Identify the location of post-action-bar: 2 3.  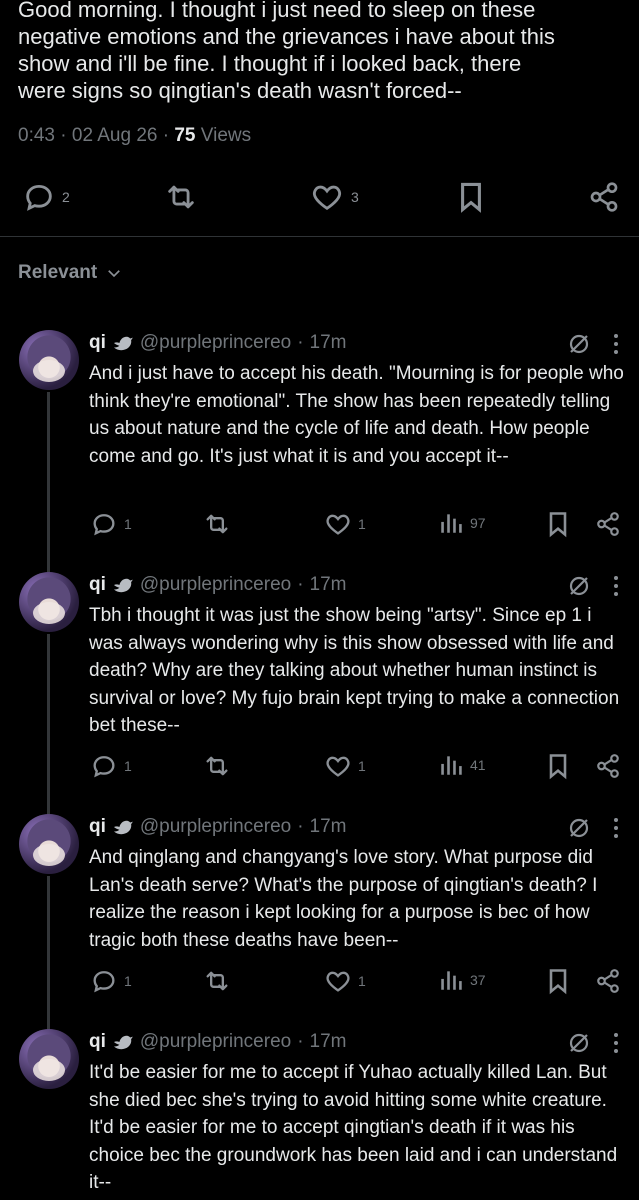
(319, 195).